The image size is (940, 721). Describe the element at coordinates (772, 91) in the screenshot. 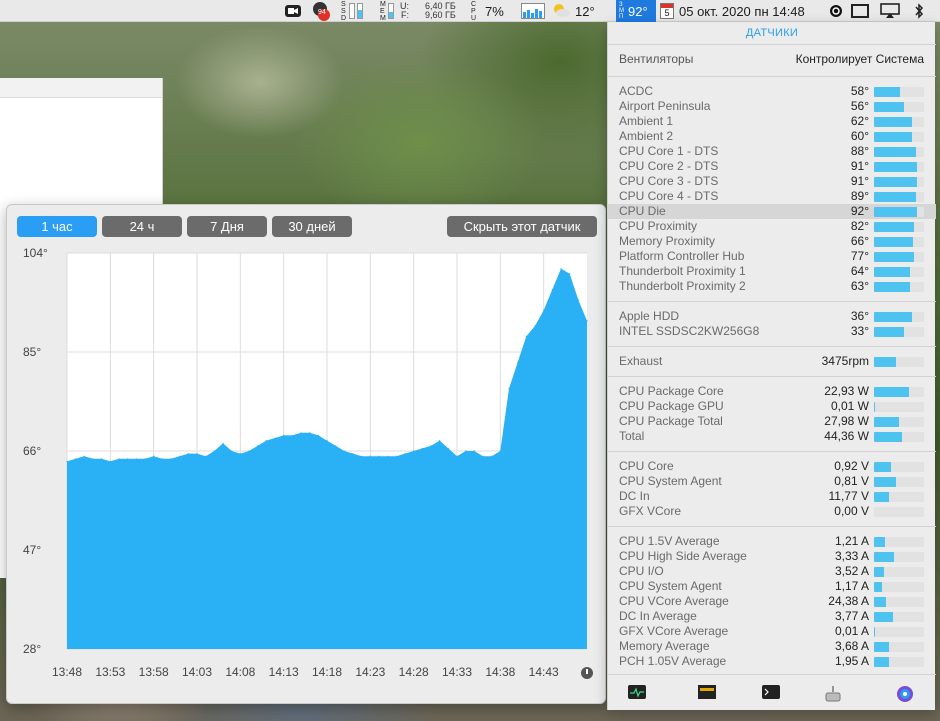

I see `sensor-row: ACDC 58°` at that location.